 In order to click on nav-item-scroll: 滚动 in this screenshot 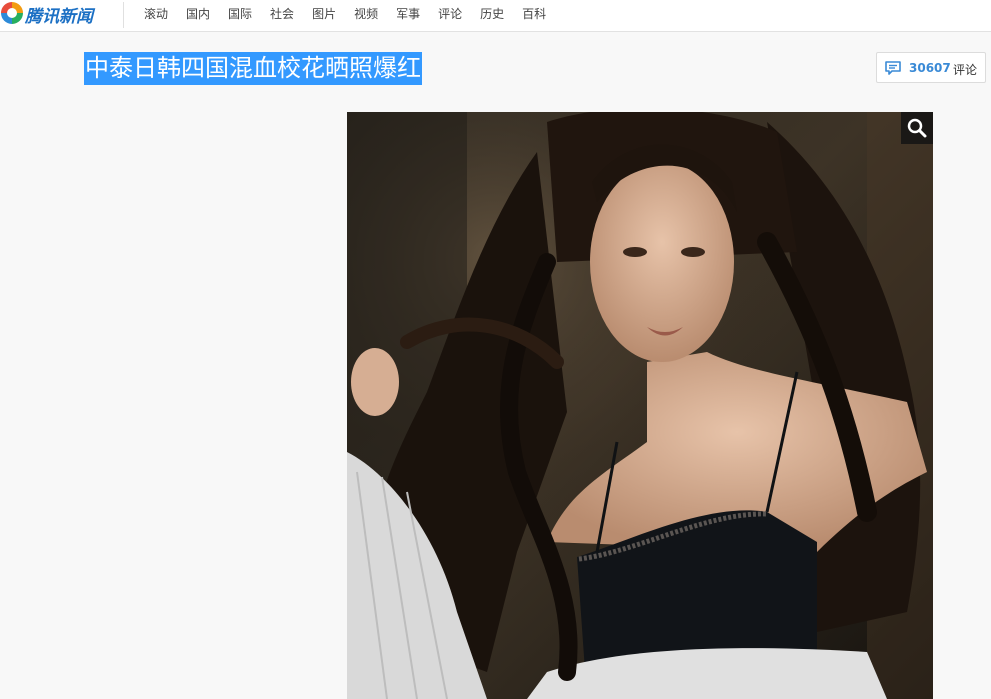, I will do `click(156, 13)`.